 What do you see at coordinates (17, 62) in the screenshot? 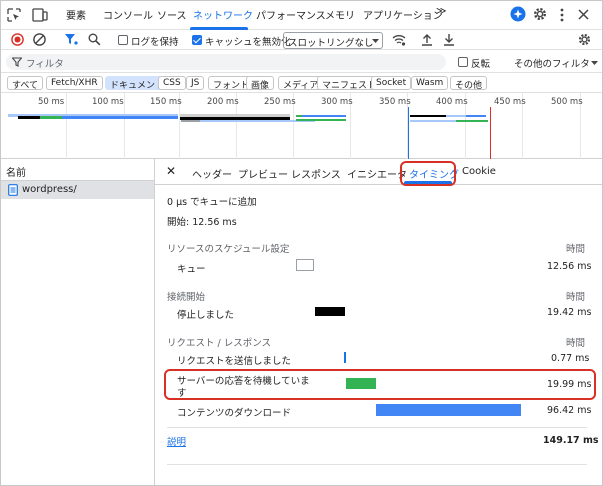
I see `filter-funnel-small-icon` at bounding box center [17, 62].